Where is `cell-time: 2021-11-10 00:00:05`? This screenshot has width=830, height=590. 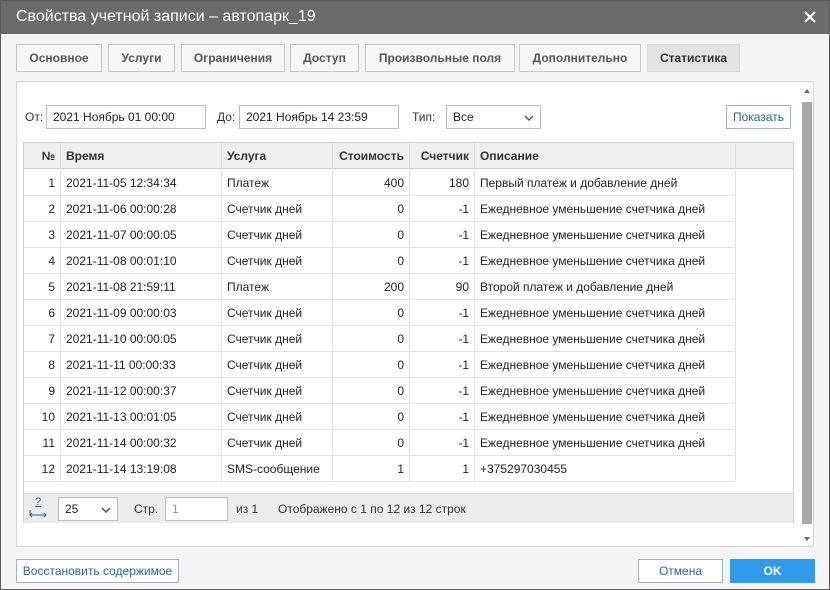 cell-time: 2021-11-10 00:00:05 is located at coordinates (141, 339).